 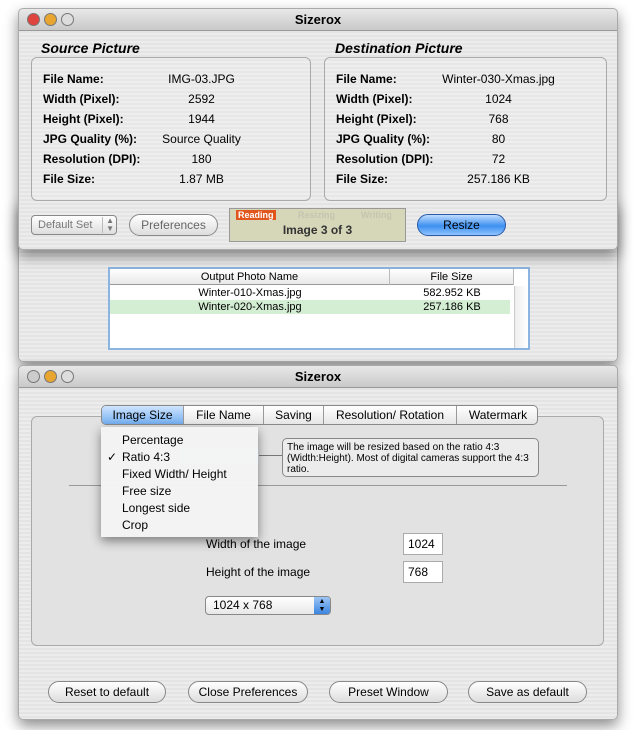 I want to click on menu-item: Percentage, so click(x=179, y=440).